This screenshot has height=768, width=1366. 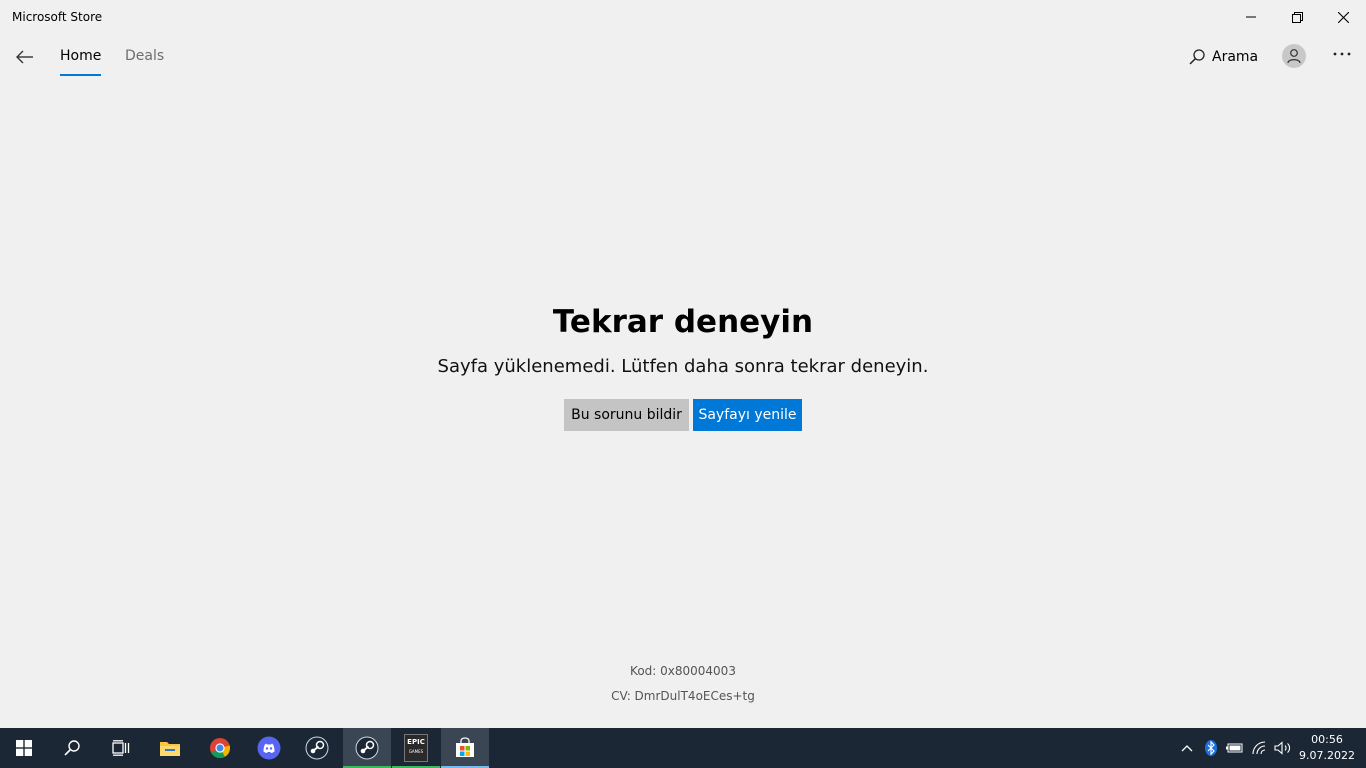 I want to click on taskbar-search-button, so click(x=72, y=748).